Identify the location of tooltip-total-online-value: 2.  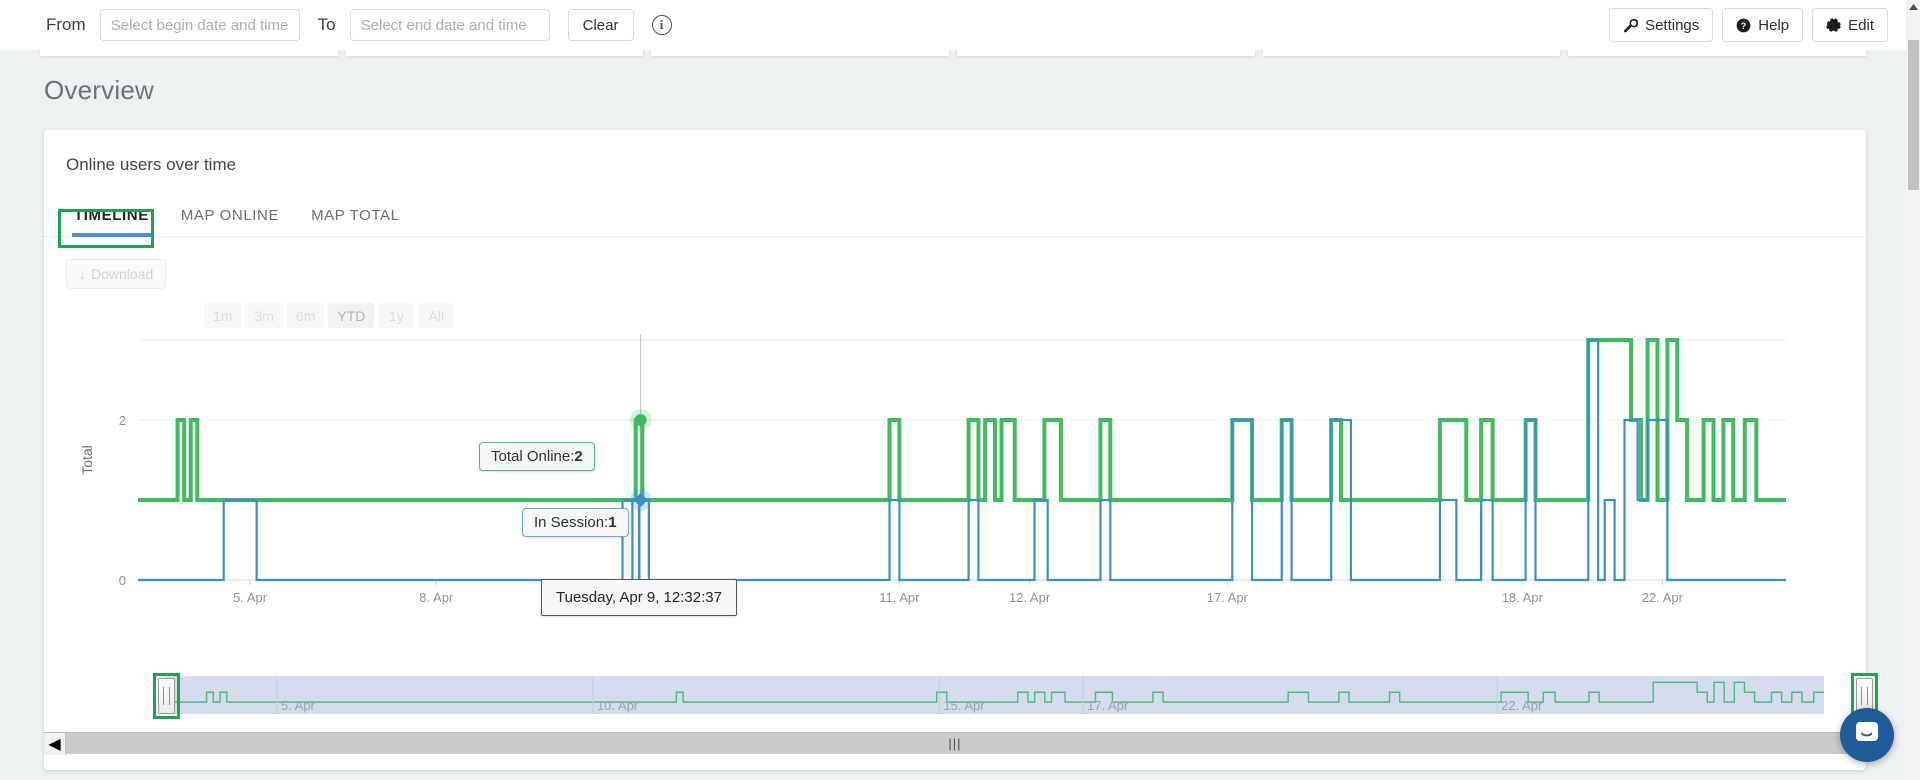
(578, 456).